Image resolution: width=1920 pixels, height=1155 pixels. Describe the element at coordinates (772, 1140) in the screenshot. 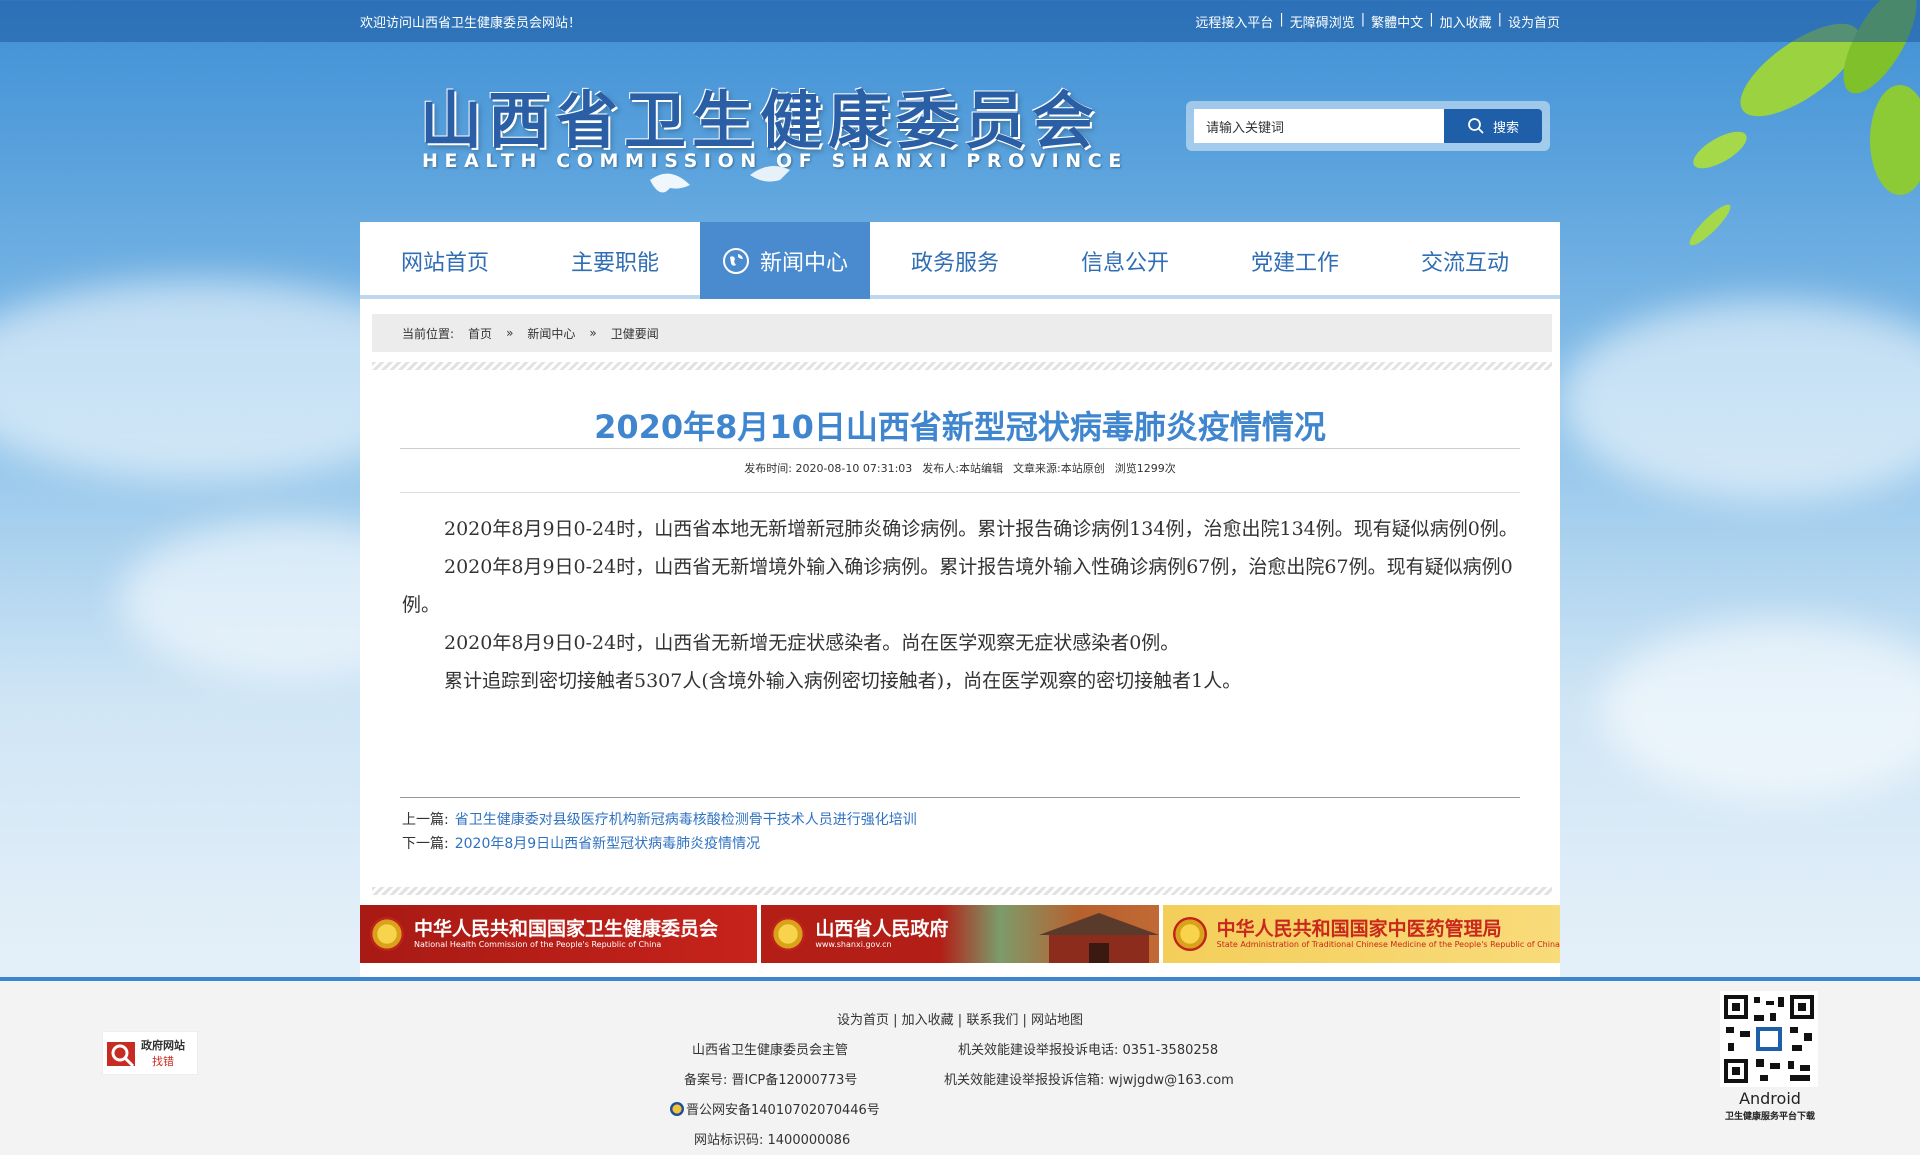

I see `footer-site-id: 网站标识码: 1400000086` at that location.